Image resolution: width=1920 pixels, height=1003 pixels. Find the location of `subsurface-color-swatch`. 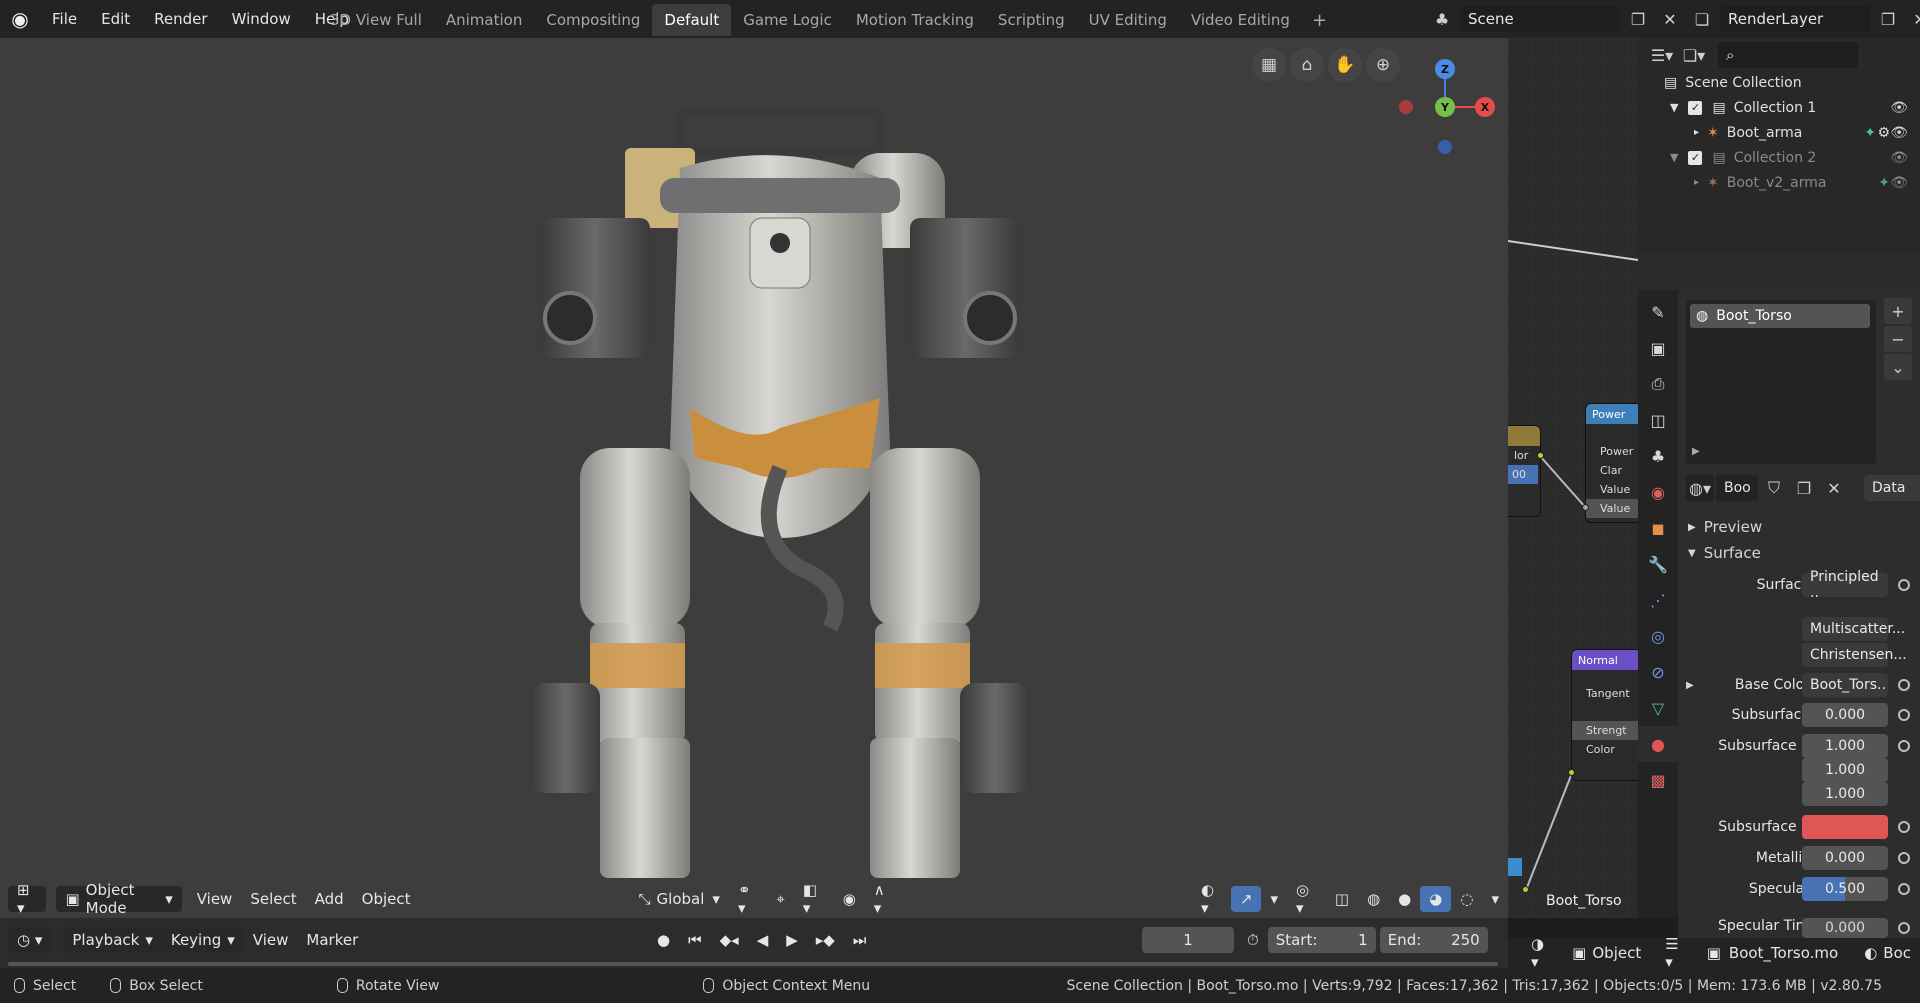

subsurface-color-swatch is located at coordinates (1845, 827).